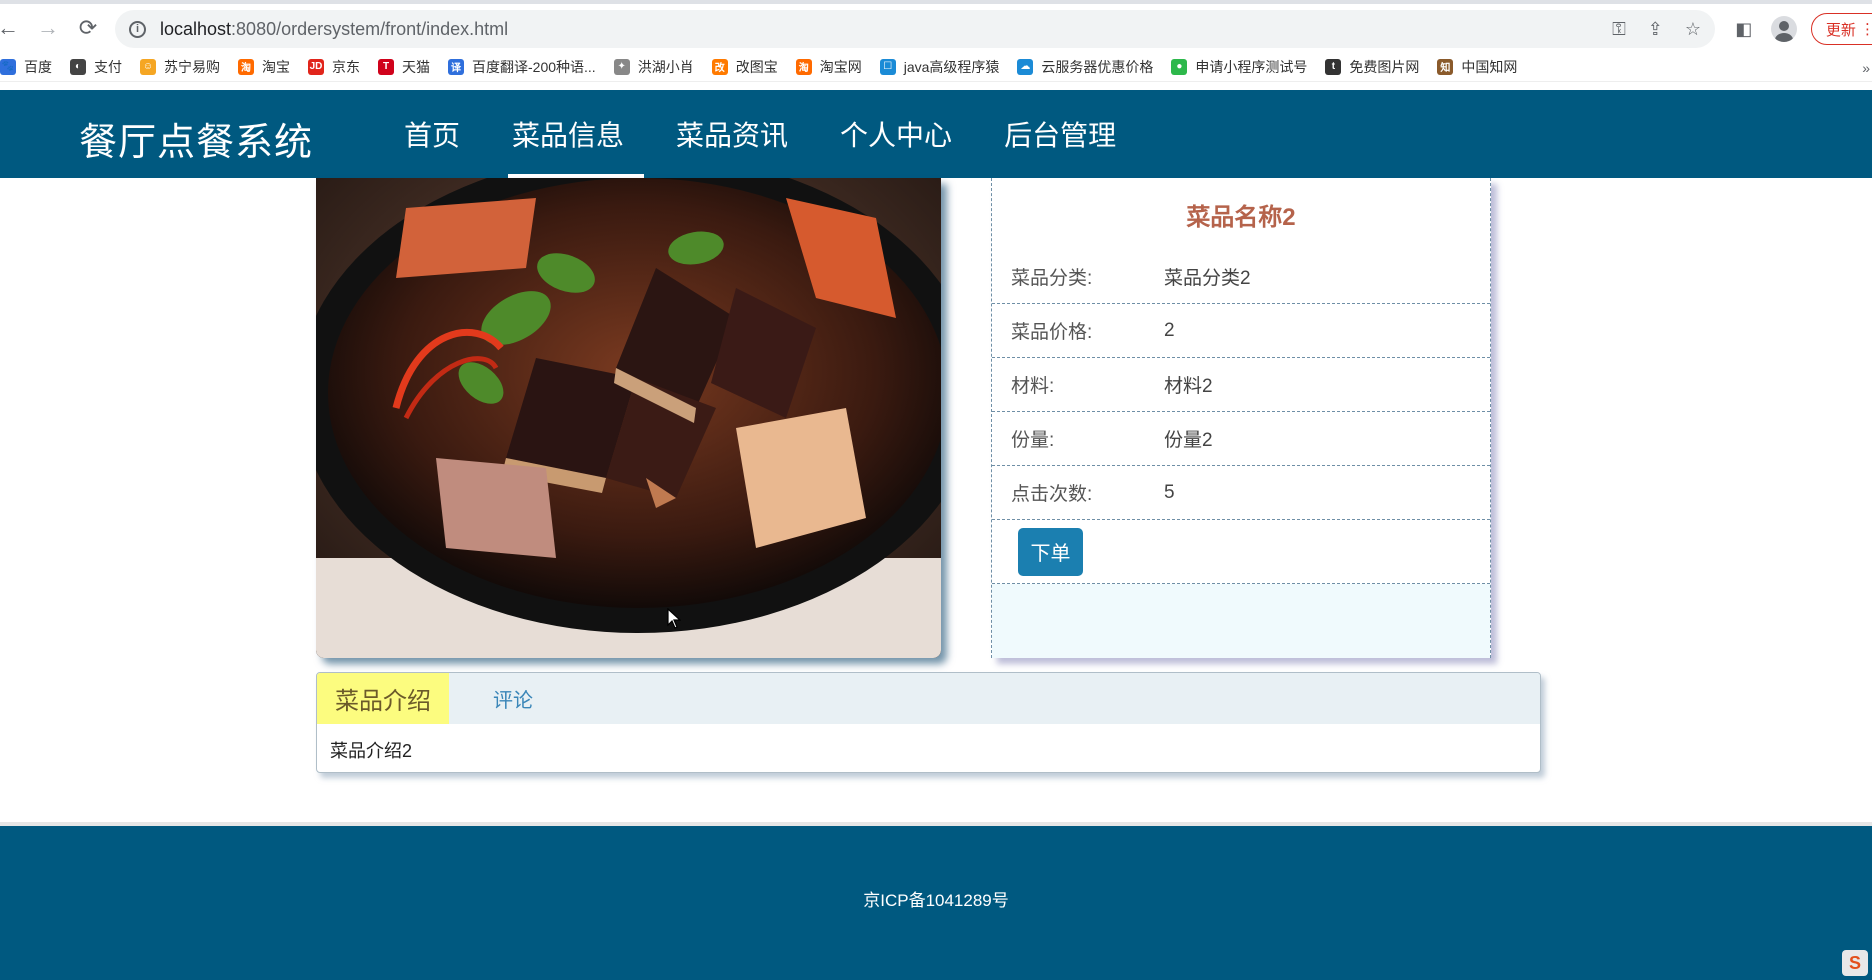 The height and width of the screenshot is (980, 1872). What do you see at coordinates (1241, 552) in the screenshot?
I see `order-action-row: 下单` at bounding box center [1241, 552].